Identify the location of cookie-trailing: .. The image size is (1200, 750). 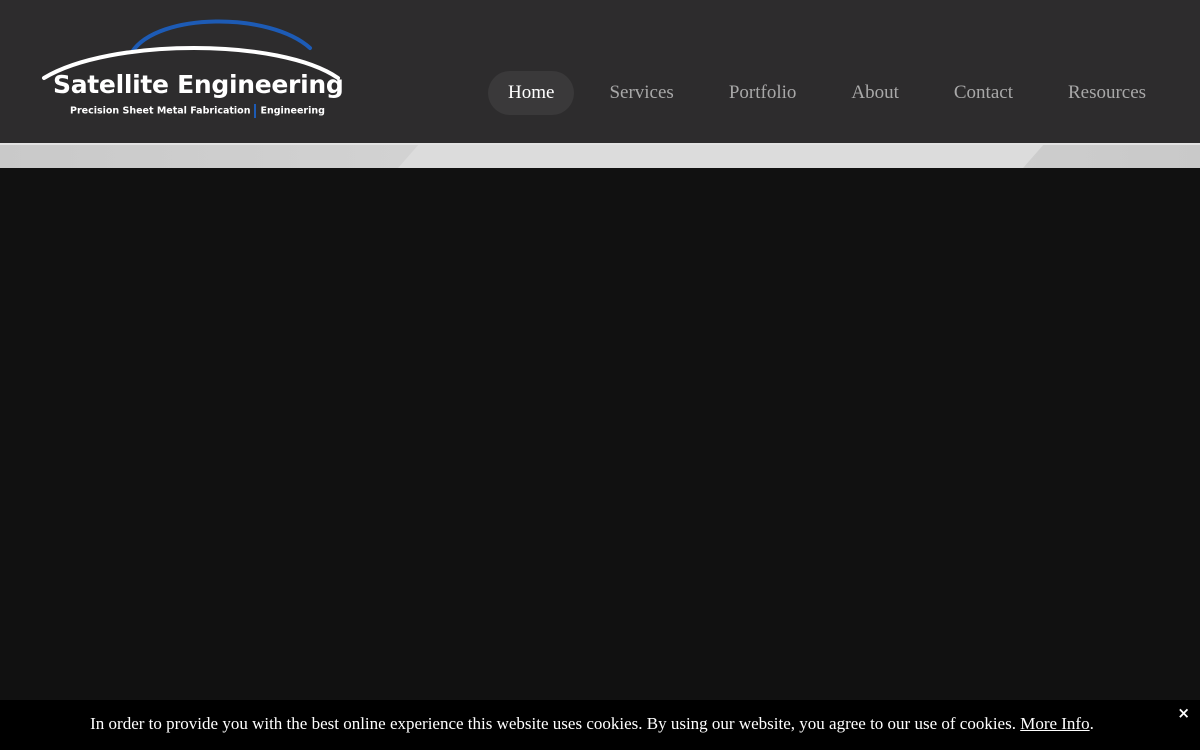
(1091, 723).